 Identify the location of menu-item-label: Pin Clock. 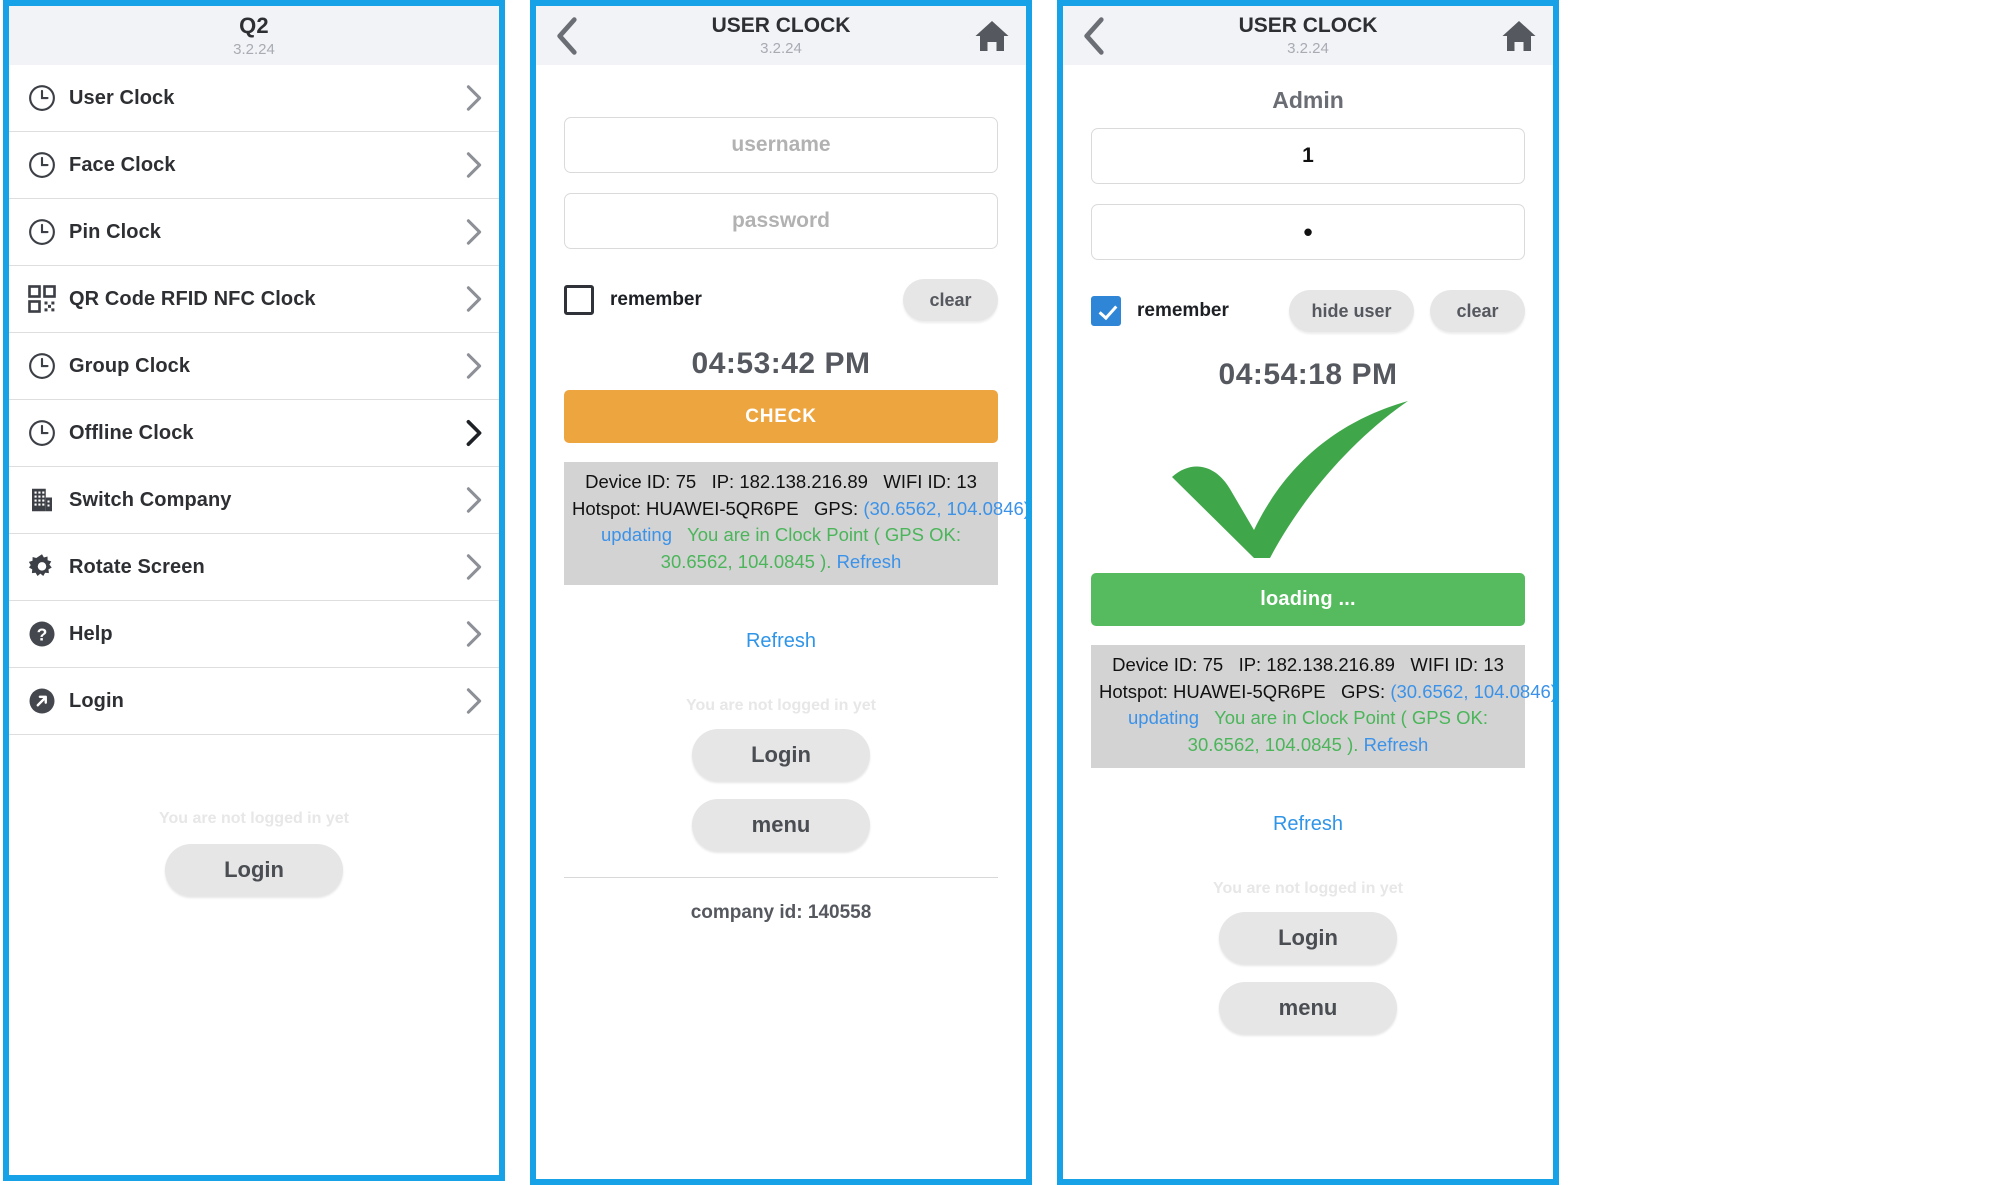
(115, 231).